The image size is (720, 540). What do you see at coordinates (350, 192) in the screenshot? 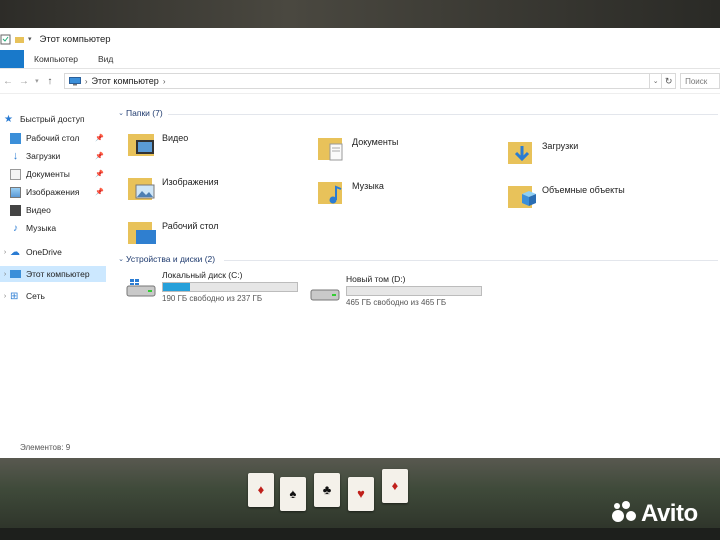
I see `folder-music: Музыка` at bounding box center [350, 192].